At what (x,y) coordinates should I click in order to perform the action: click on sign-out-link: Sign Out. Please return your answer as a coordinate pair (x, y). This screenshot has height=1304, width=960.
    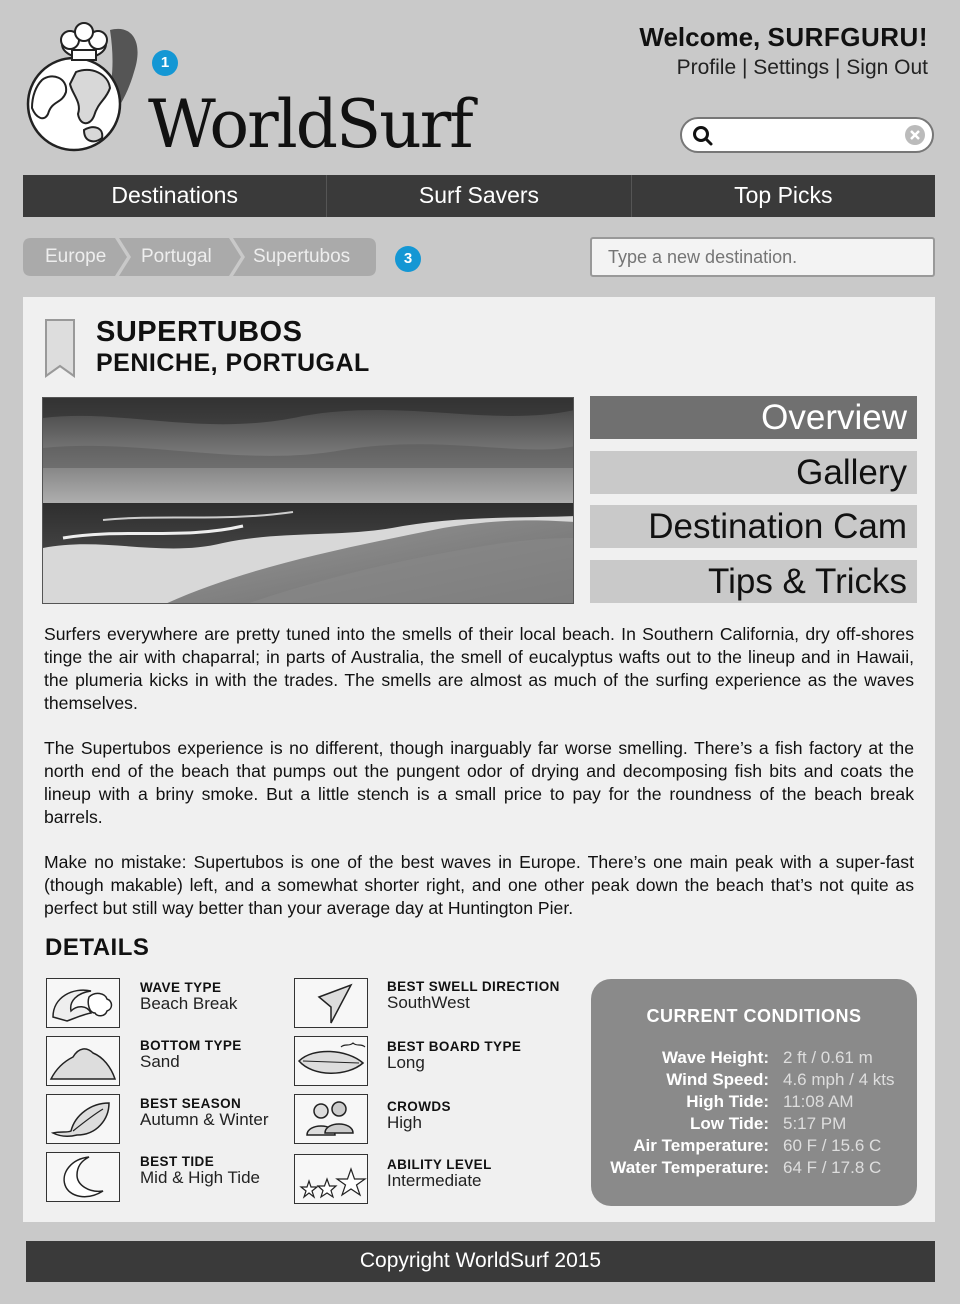
    Looking at the image, I should click on (887, 67).